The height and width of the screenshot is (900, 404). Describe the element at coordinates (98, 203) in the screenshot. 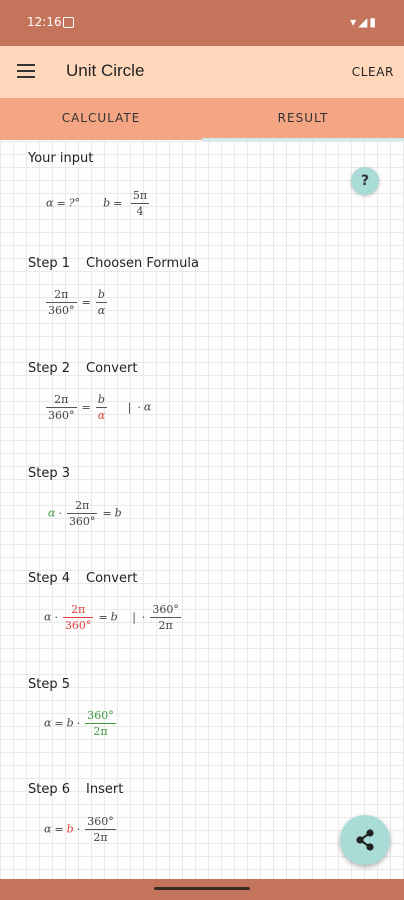

I see `input-formula: α = ?° b = 5π 4` at that location.